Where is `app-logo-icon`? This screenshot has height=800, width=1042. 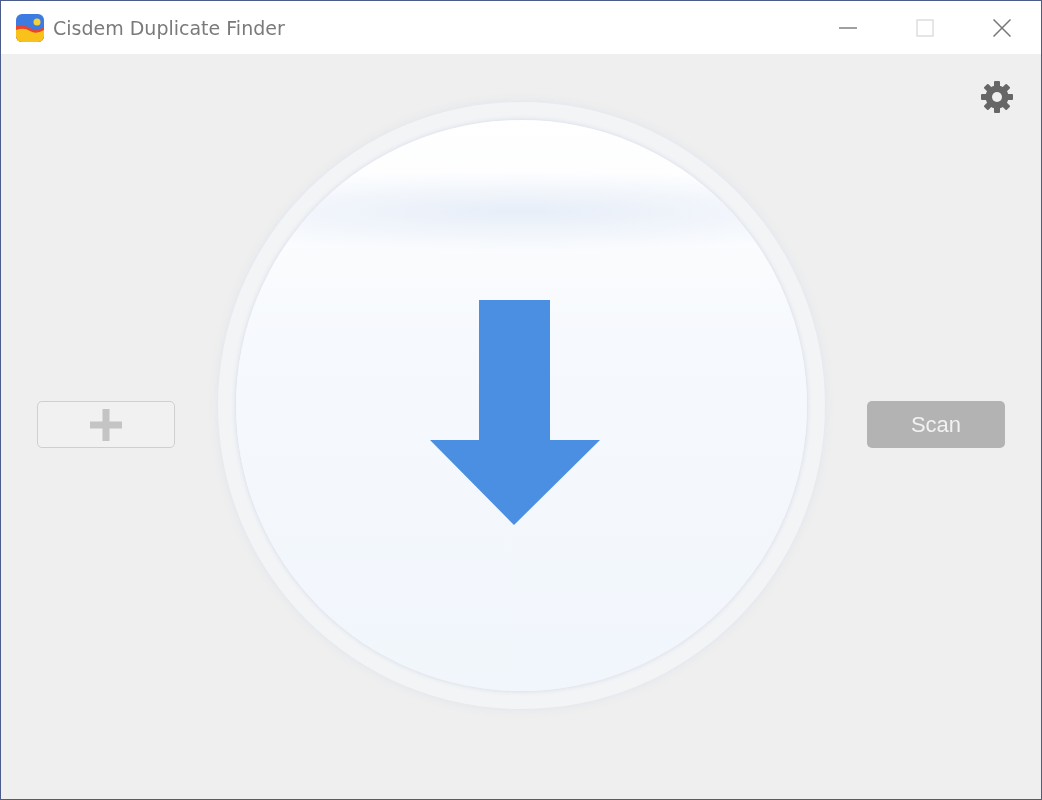
app-logo-icon is located at coordinates (30, 27).